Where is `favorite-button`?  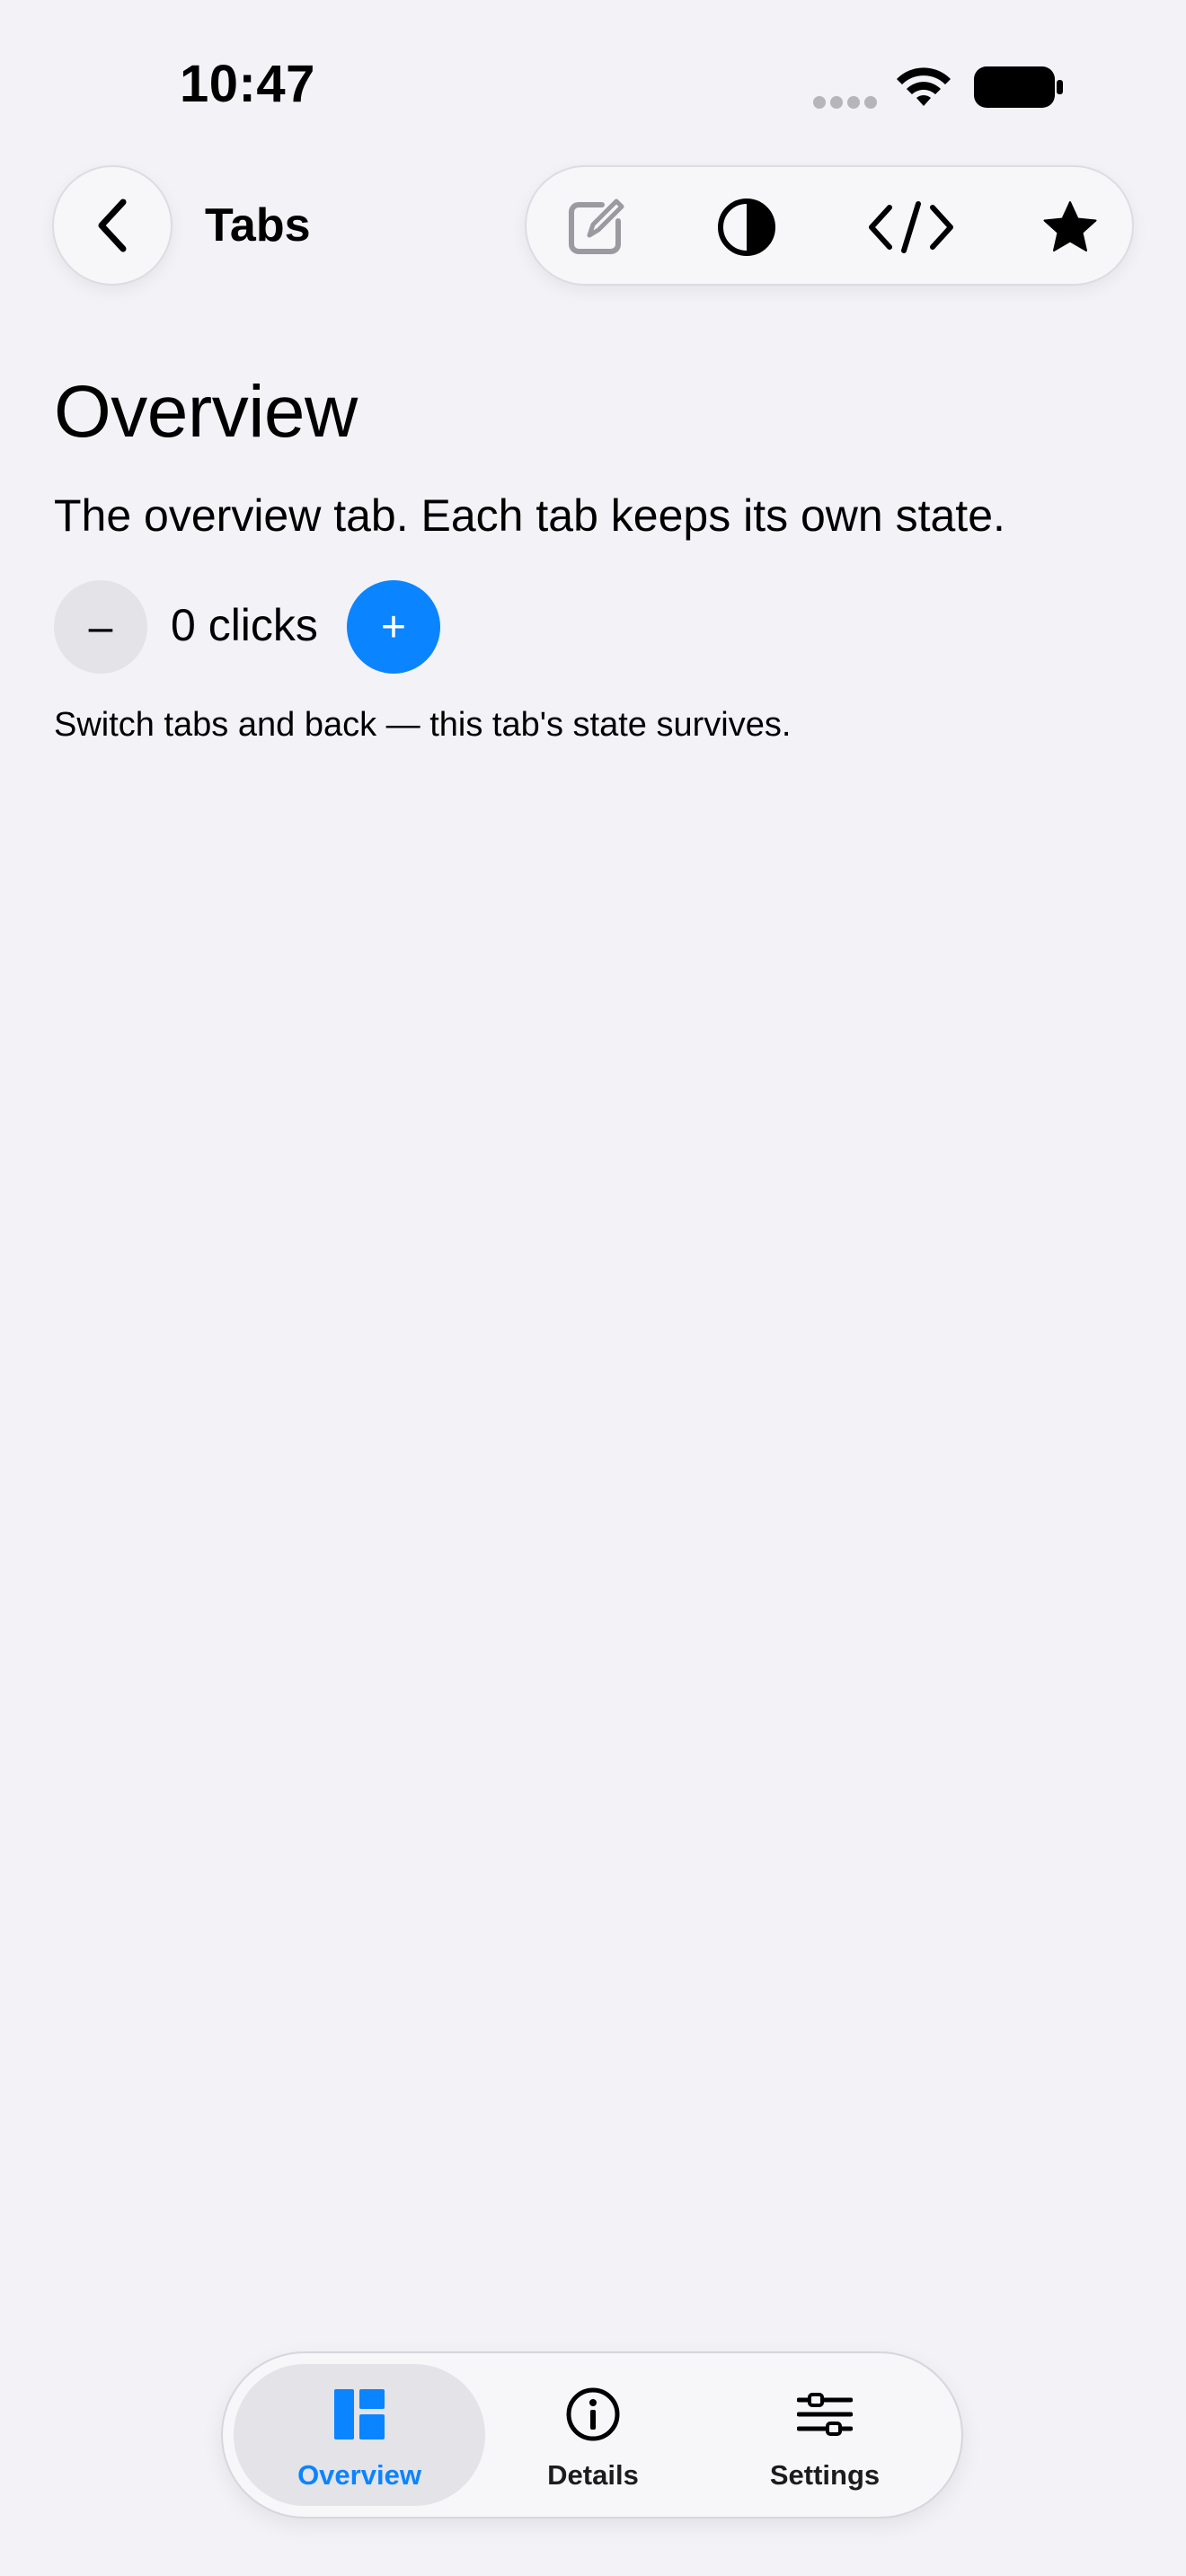
favorite-button is located at coordinates (1070, 227).